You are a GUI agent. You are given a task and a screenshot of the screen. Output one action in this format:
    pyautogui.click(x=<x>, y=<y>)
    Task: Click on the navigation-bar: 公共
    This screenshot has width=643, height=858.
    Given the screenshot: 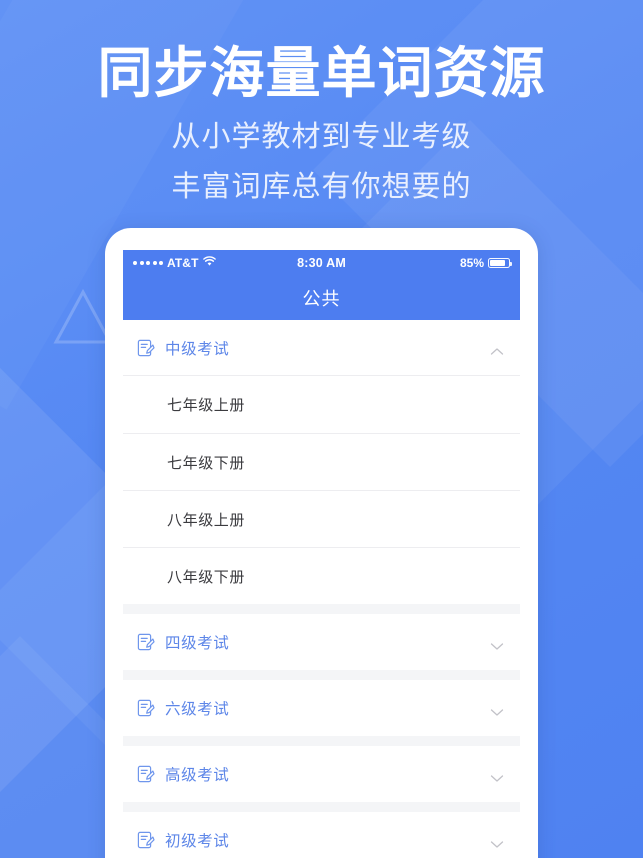 What is the action you would take?
    pyautogui.click(x=321, y=298)
    